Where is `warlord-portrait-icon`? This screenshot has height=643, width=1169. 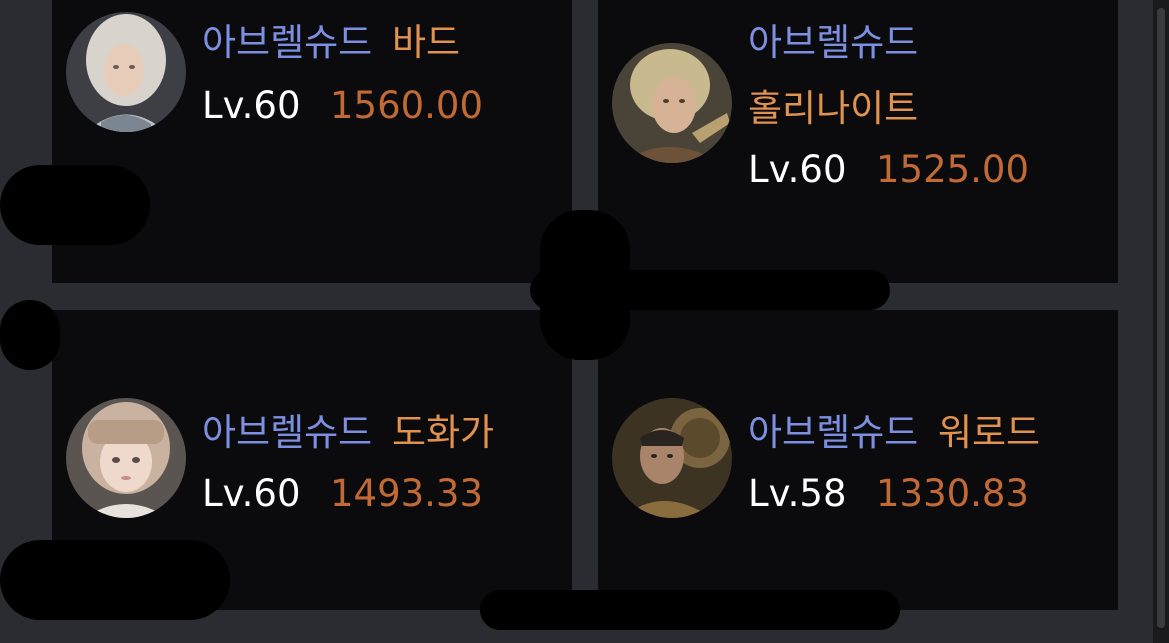
warlord-portrait-icon is located at coordinates (672, 458).